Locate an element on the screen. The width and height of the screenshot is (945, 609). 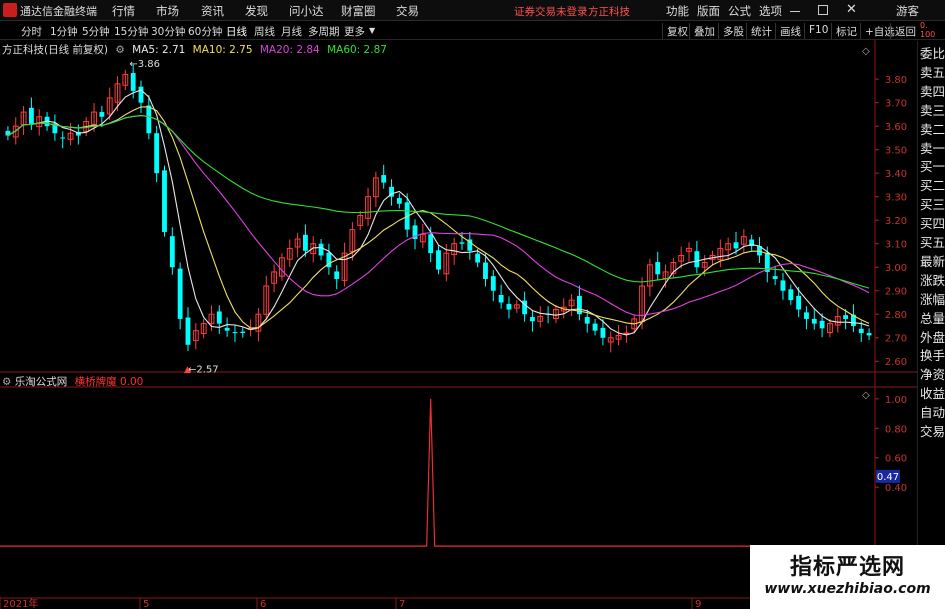
indicator-diamond-icon: ◇ is located at coordinates (866, 395).